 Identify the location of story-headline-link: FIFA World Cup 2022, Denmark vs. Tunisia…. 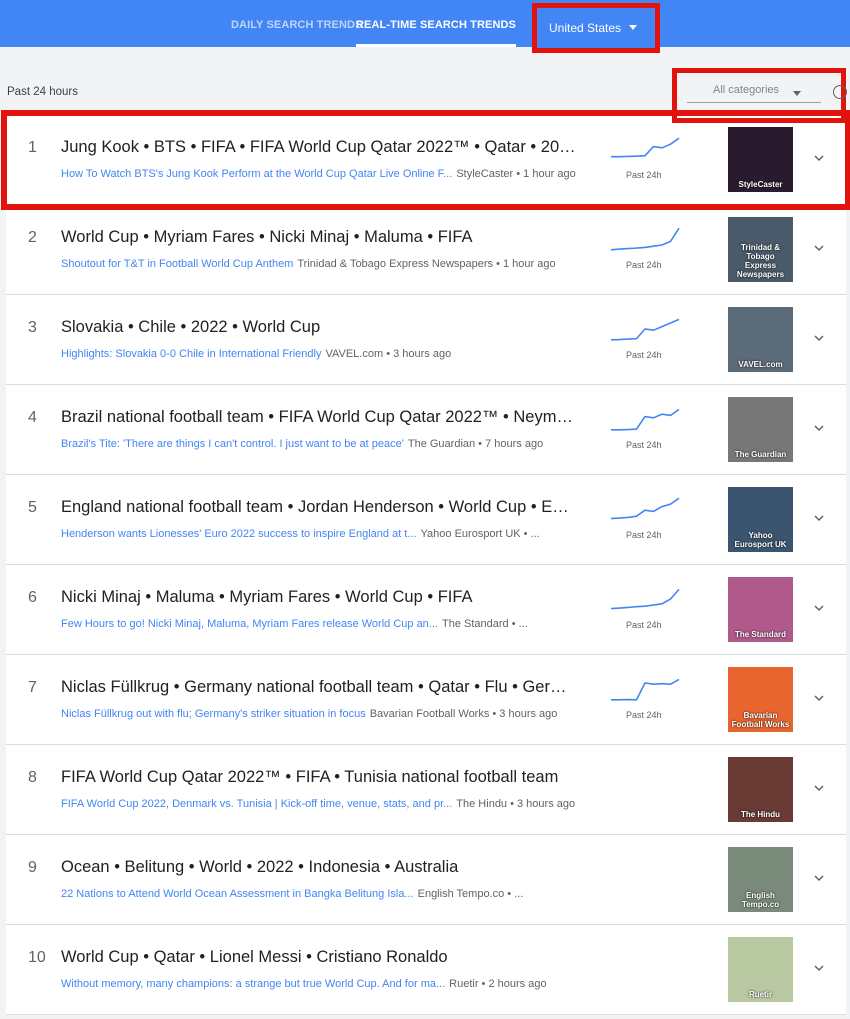
(256, 804).